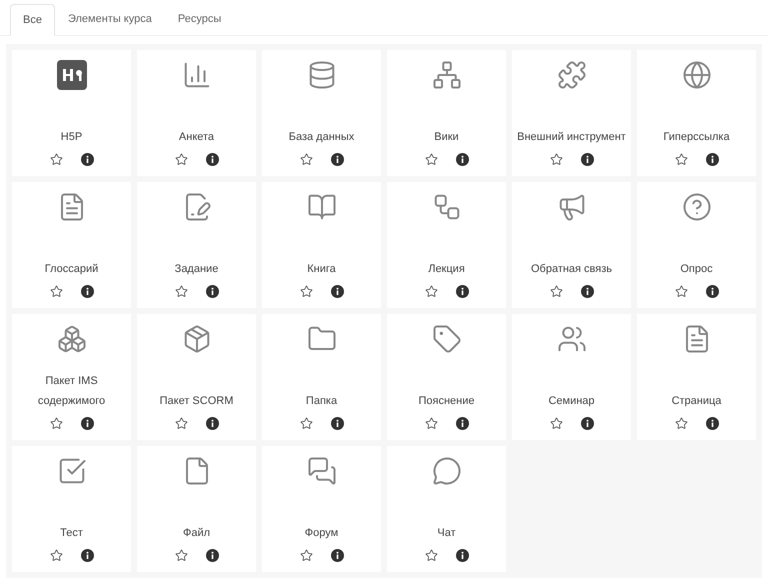  I want to click on activity-card: База данных, so click(321, 113).